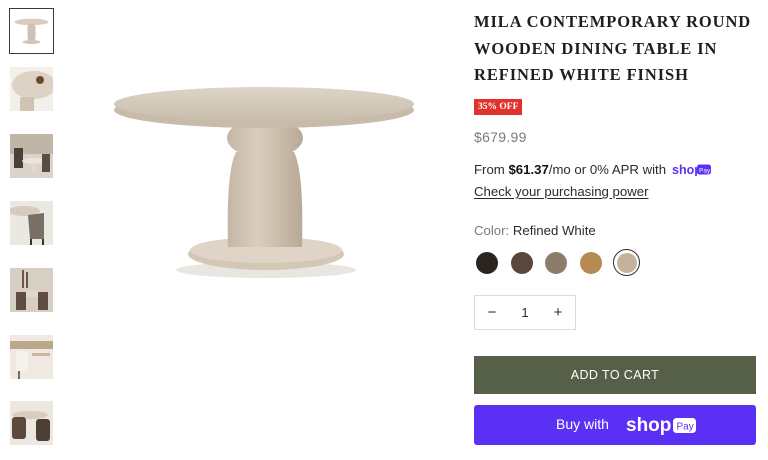 This screenshot has width=768, height=460. I want to click on thumbnail-table-with-chairs, so click(31, 423).